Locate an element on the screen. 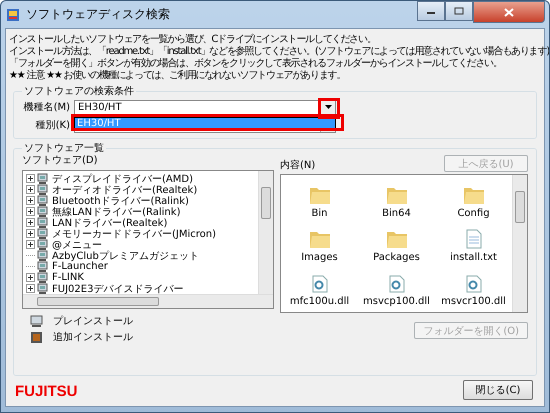 This screenshot has height=413, width=550. file-name: Bin is located at coordinates (320, 213).